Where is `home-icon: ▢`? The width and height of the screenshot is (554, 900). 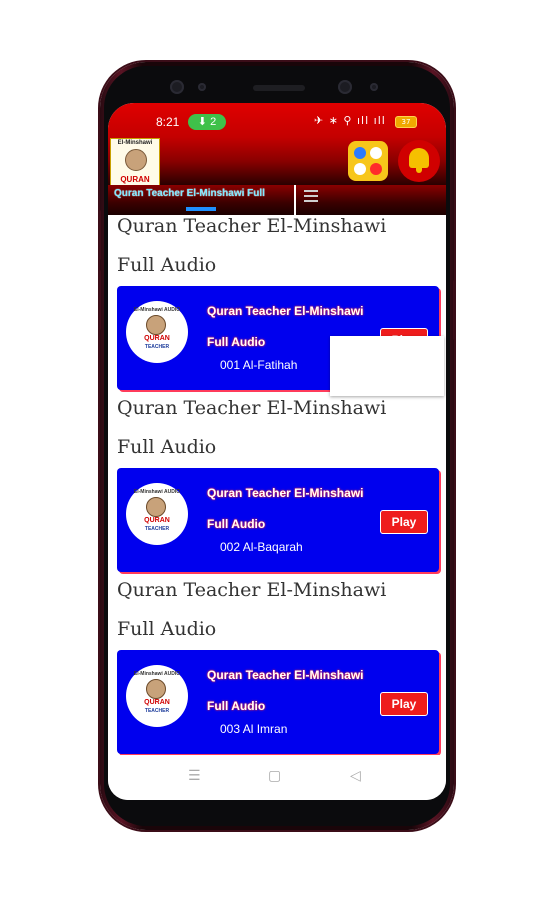
home-icon: ▢ is located at coordinates (274, 776).